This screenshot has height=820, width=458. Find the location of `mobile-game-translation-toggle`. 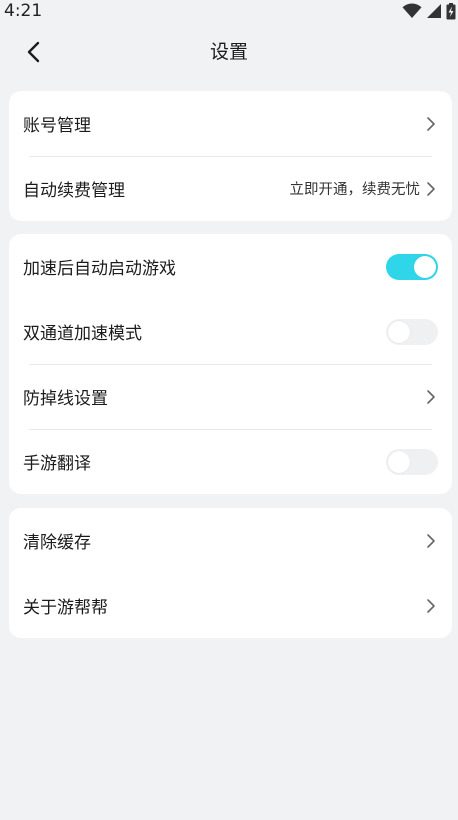

mobile-game-translation-toggle is located at coordinates (412, 461).